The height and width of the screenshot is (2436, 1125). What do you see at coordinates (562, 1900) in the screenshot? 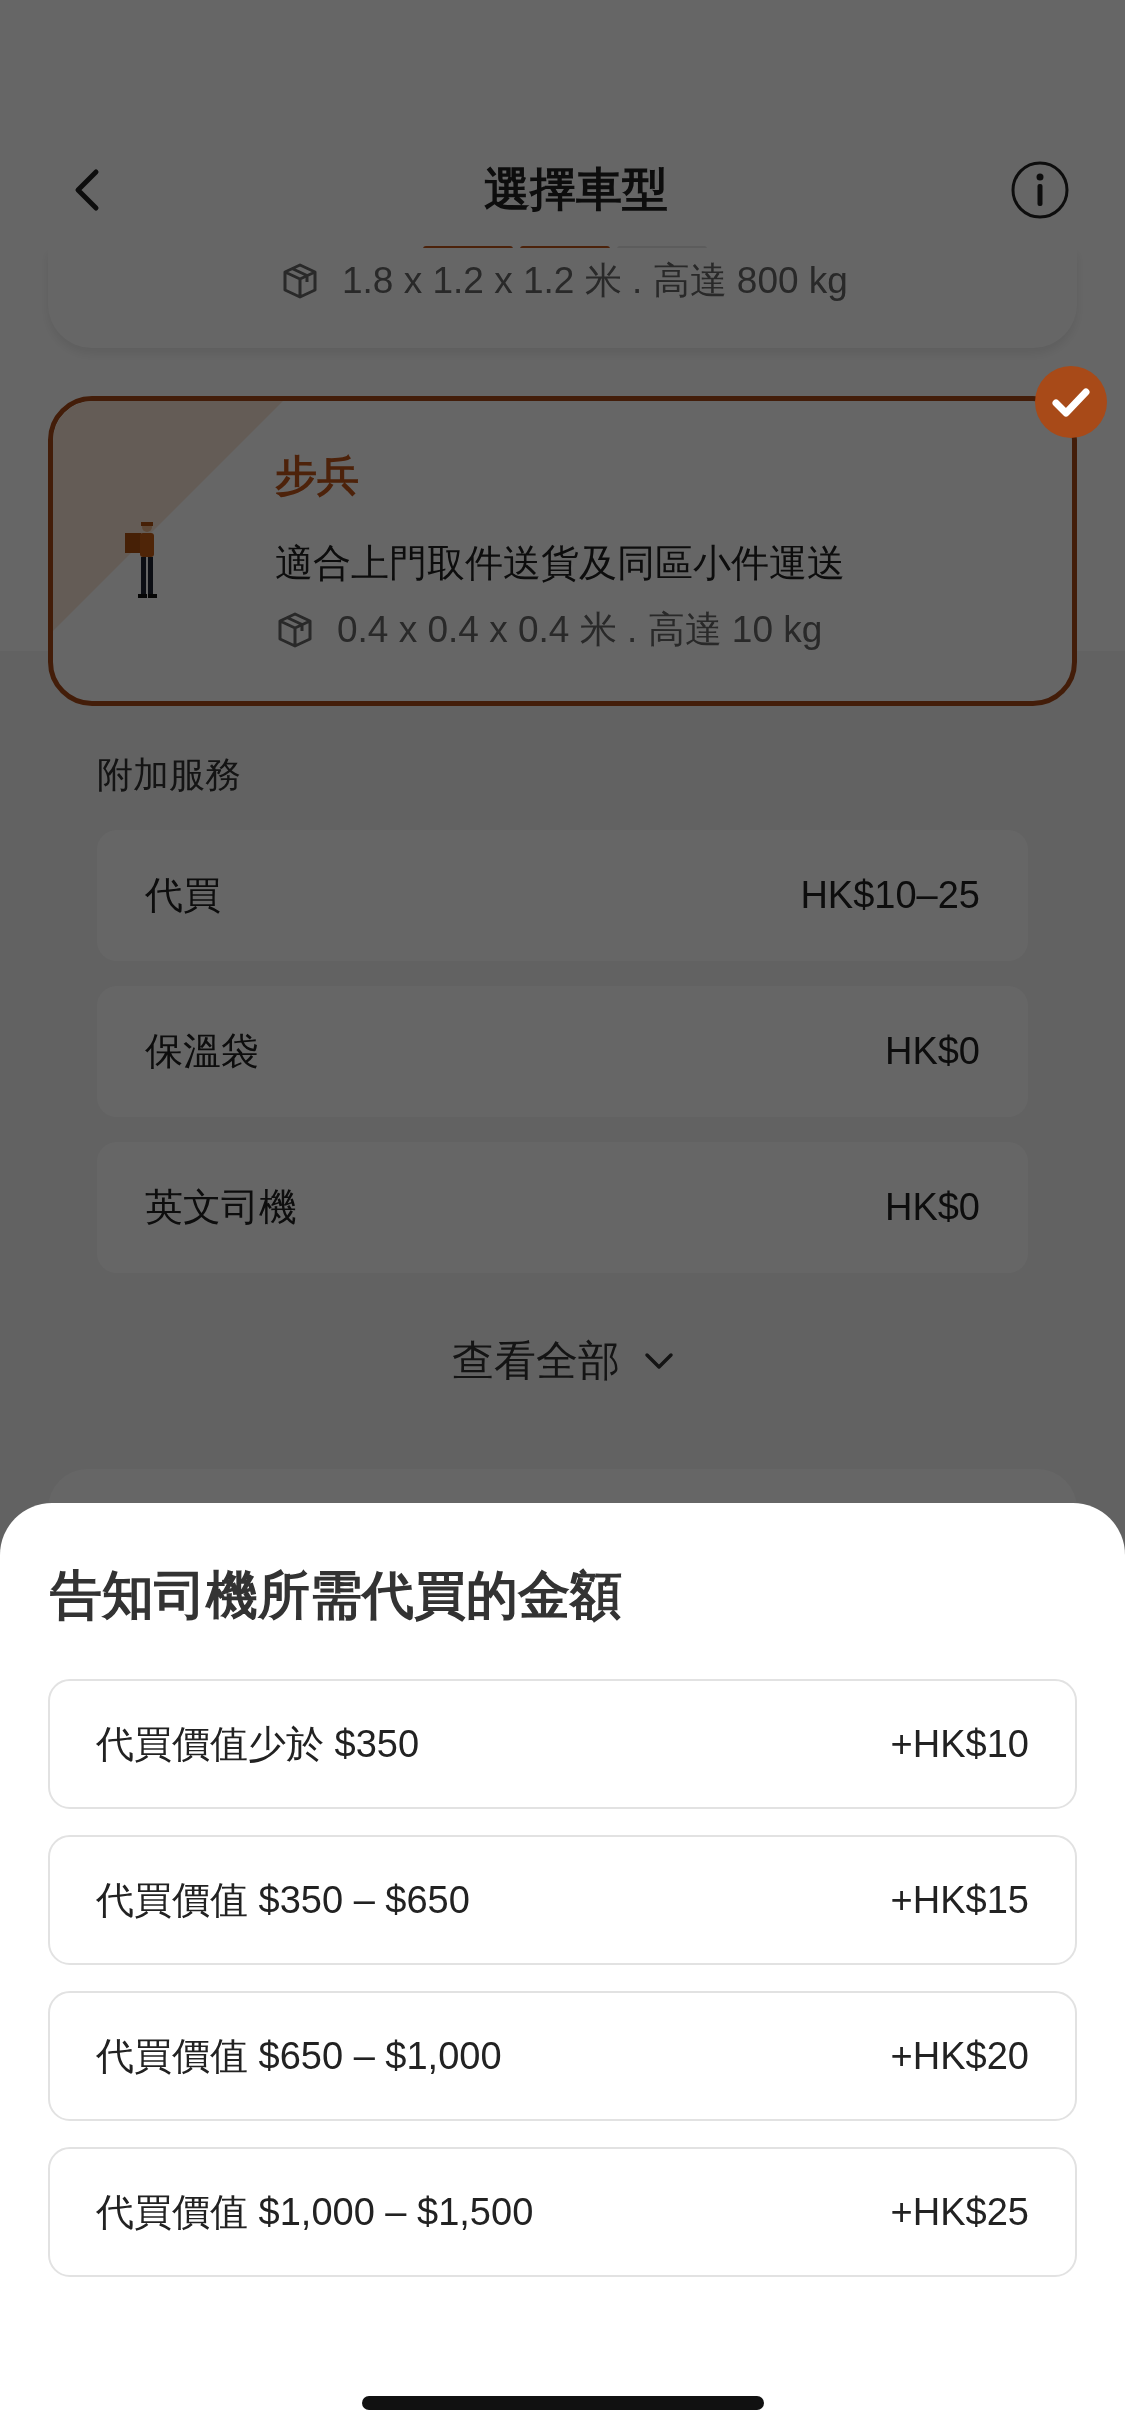
I see `amount-option: 代買價值 $350 – $650 +HK$15` at bounding box center [562, 1900].